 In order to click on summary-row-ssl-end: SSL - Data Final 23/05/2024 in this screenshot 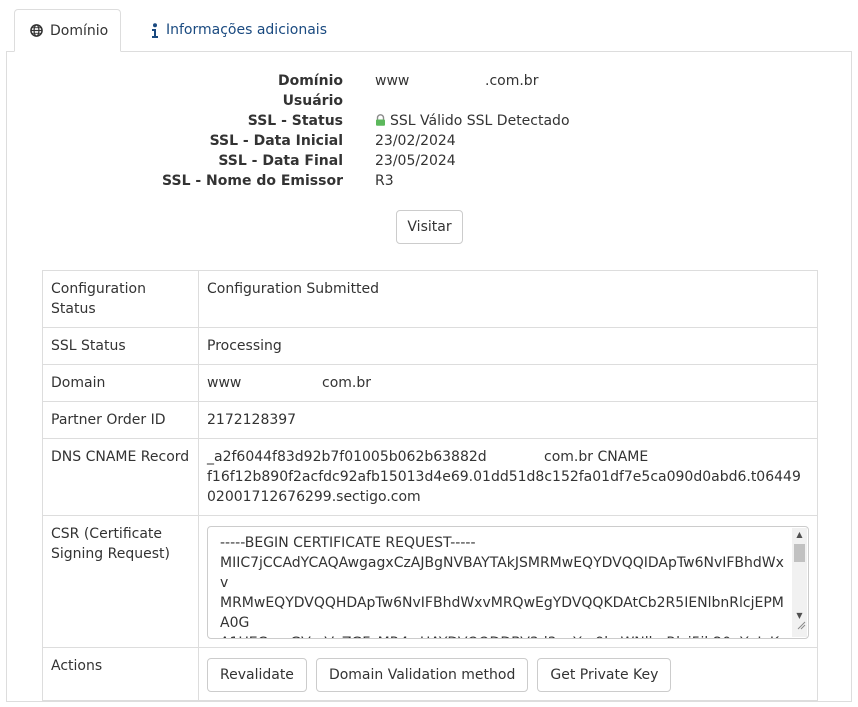, I will do `click(429, 161)`.